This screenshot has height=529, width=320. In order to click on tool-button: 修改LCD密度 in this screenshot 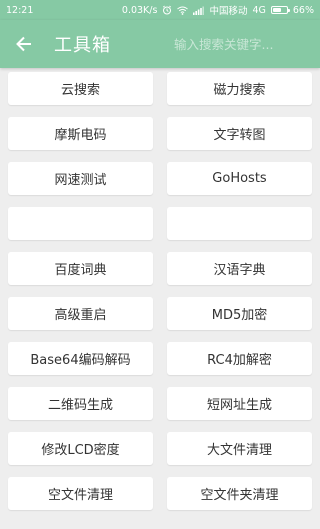, I will do `click(80, 448)`.